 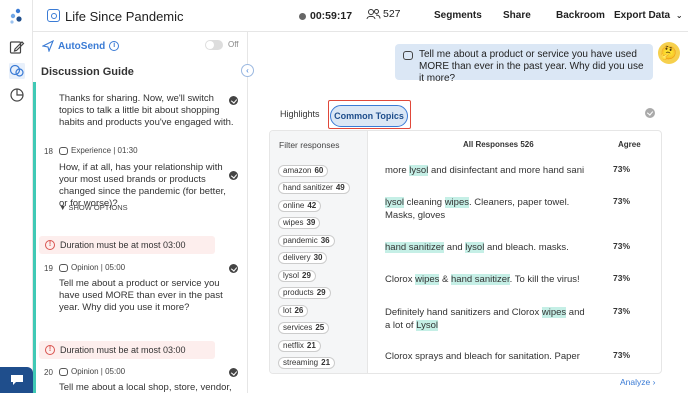 I want to click on tab-highlights: Highlights, so click(x=300, y=114).